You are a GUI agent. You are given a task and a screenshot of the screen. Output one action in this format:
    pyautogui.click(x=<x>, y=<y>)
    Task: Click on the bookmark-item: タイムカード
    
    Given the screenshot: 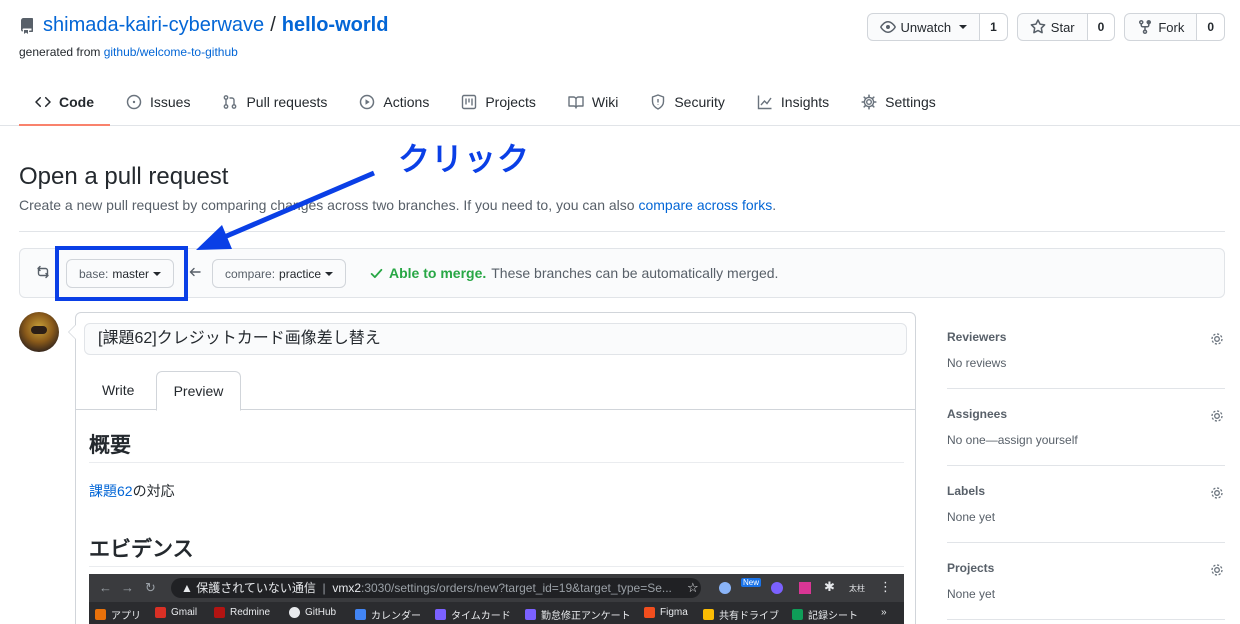 What is the action you would take?
    pyautogui.click(x=473, y=614)
    